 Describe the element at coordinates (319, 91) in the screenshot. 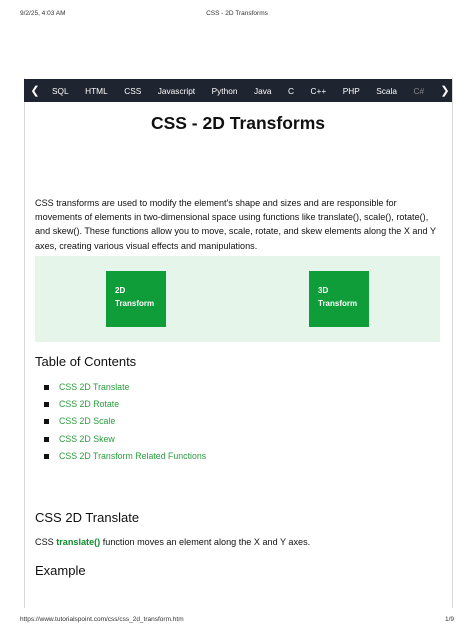

I see `nav-item-cpp: C++` at that location.